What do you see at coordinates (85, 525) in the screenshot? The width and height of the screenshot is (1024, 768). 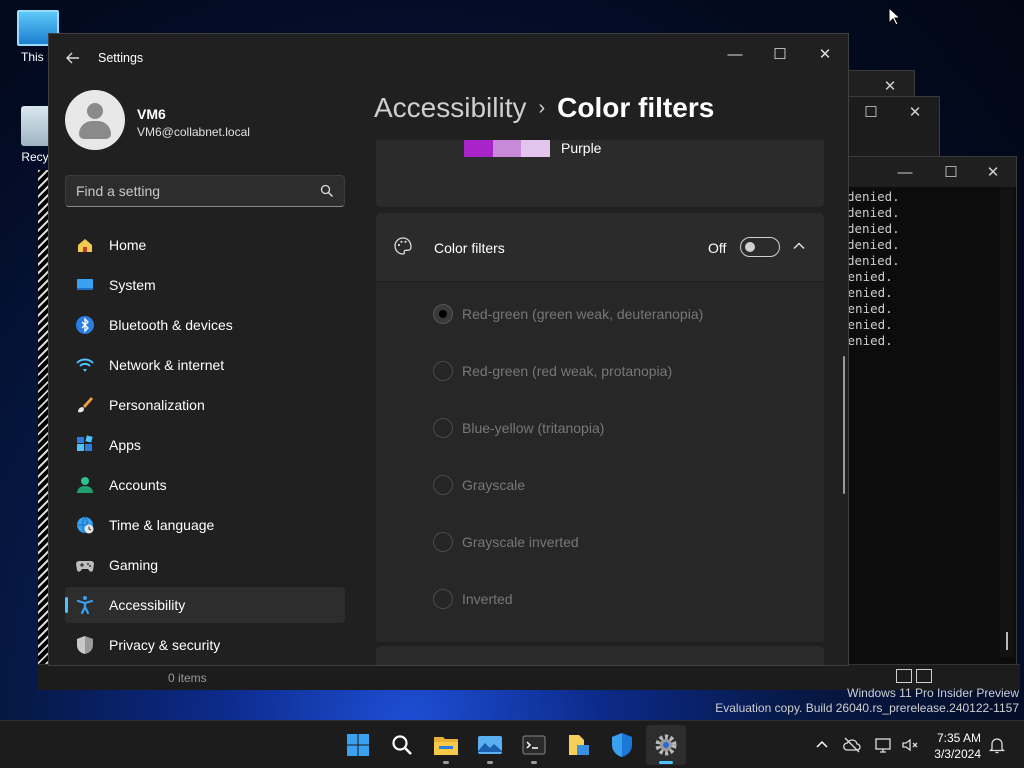 I see `globe-clock-icon` at bounding box center [85, 525].